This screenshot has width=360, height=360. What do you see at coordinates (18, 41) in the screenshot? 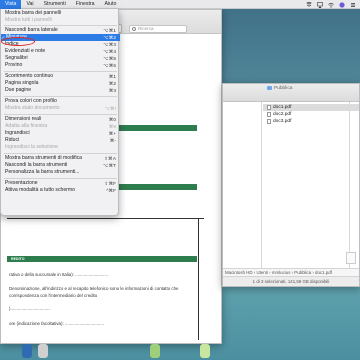
I see `annotation-circle` at bounding box center [18, 41].